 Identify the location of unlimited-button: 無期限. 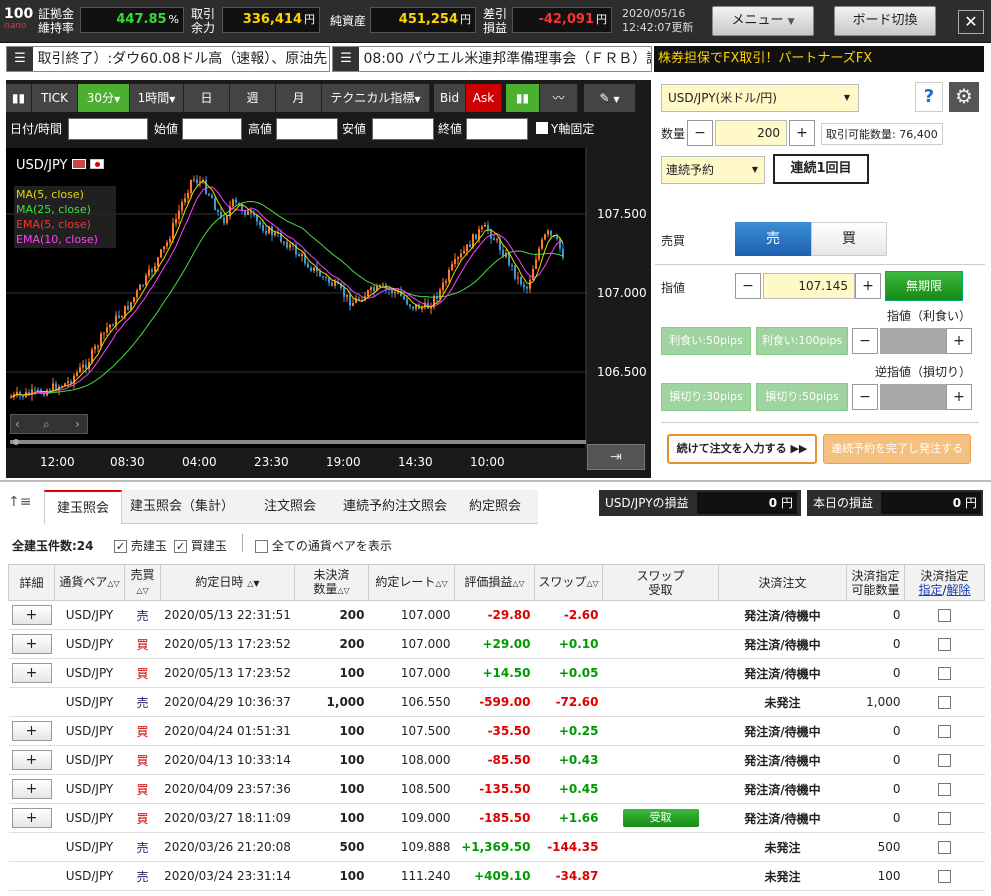
(924, 286).